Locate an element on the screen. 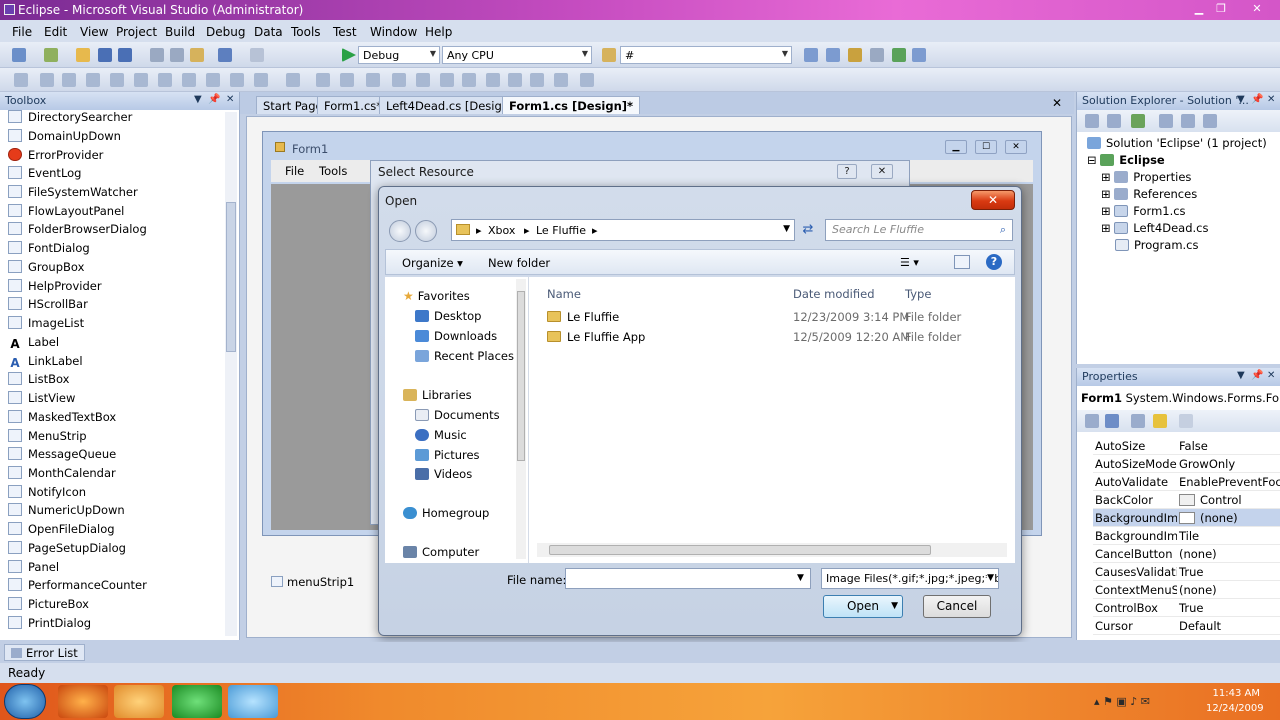 This screenshot has width=1280, height=720. layout-more-icon is located at coordinates (587, 80).